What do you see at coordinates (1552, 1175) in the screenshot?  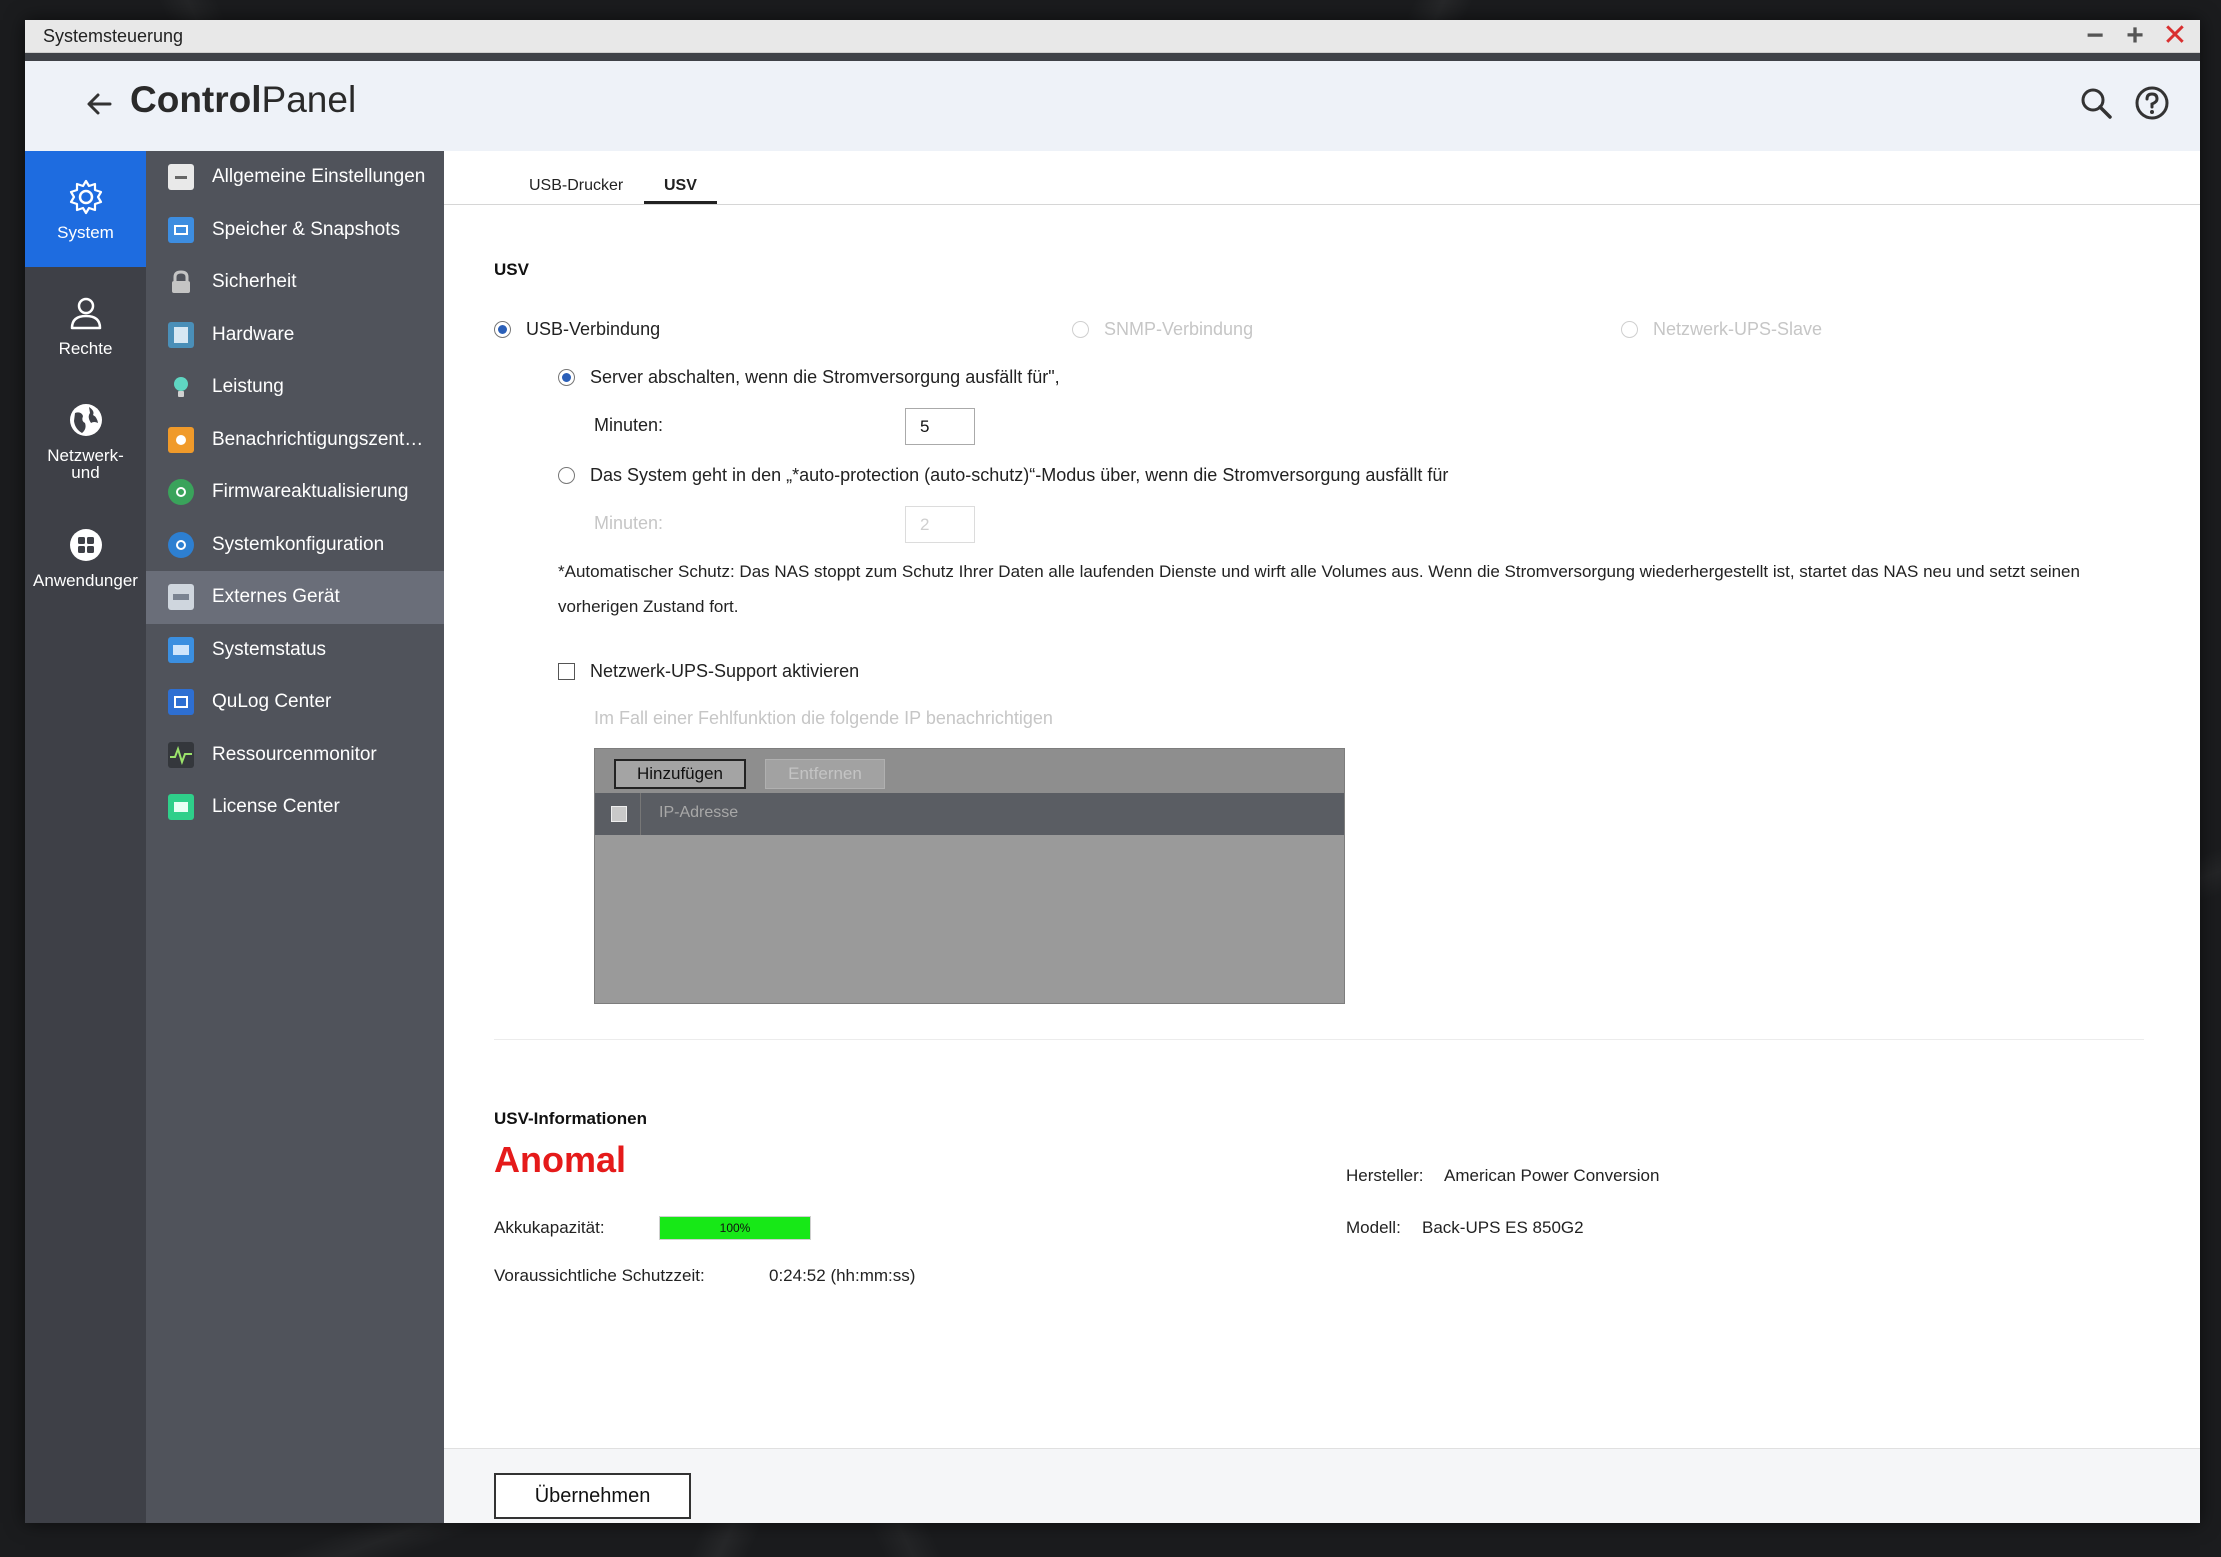 I see `maker-value: American Power Conversion` at bounding box center [1552, 1175].